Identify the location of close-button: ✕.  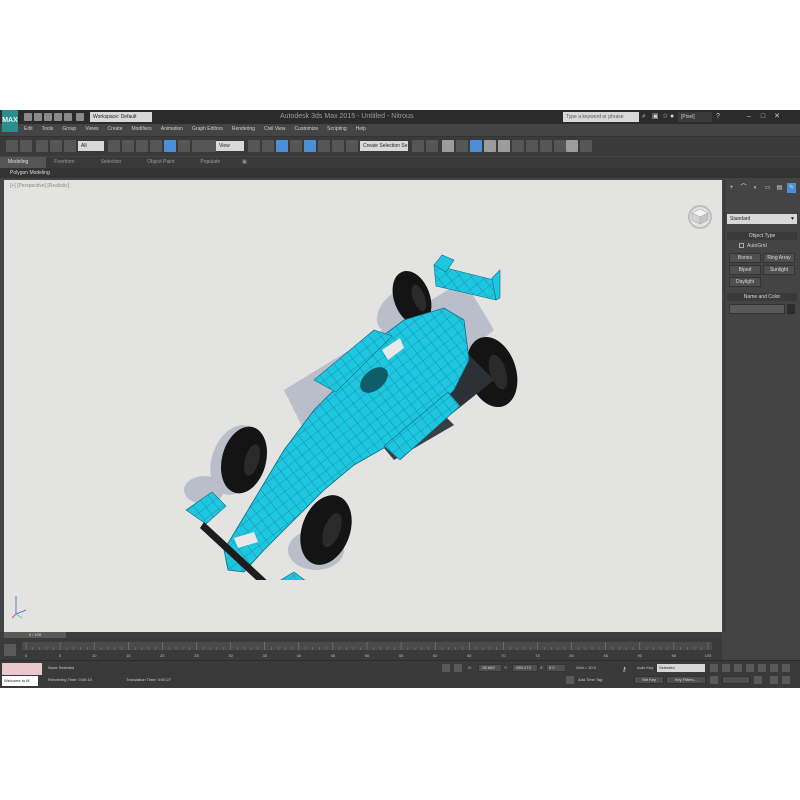
(777, 117).